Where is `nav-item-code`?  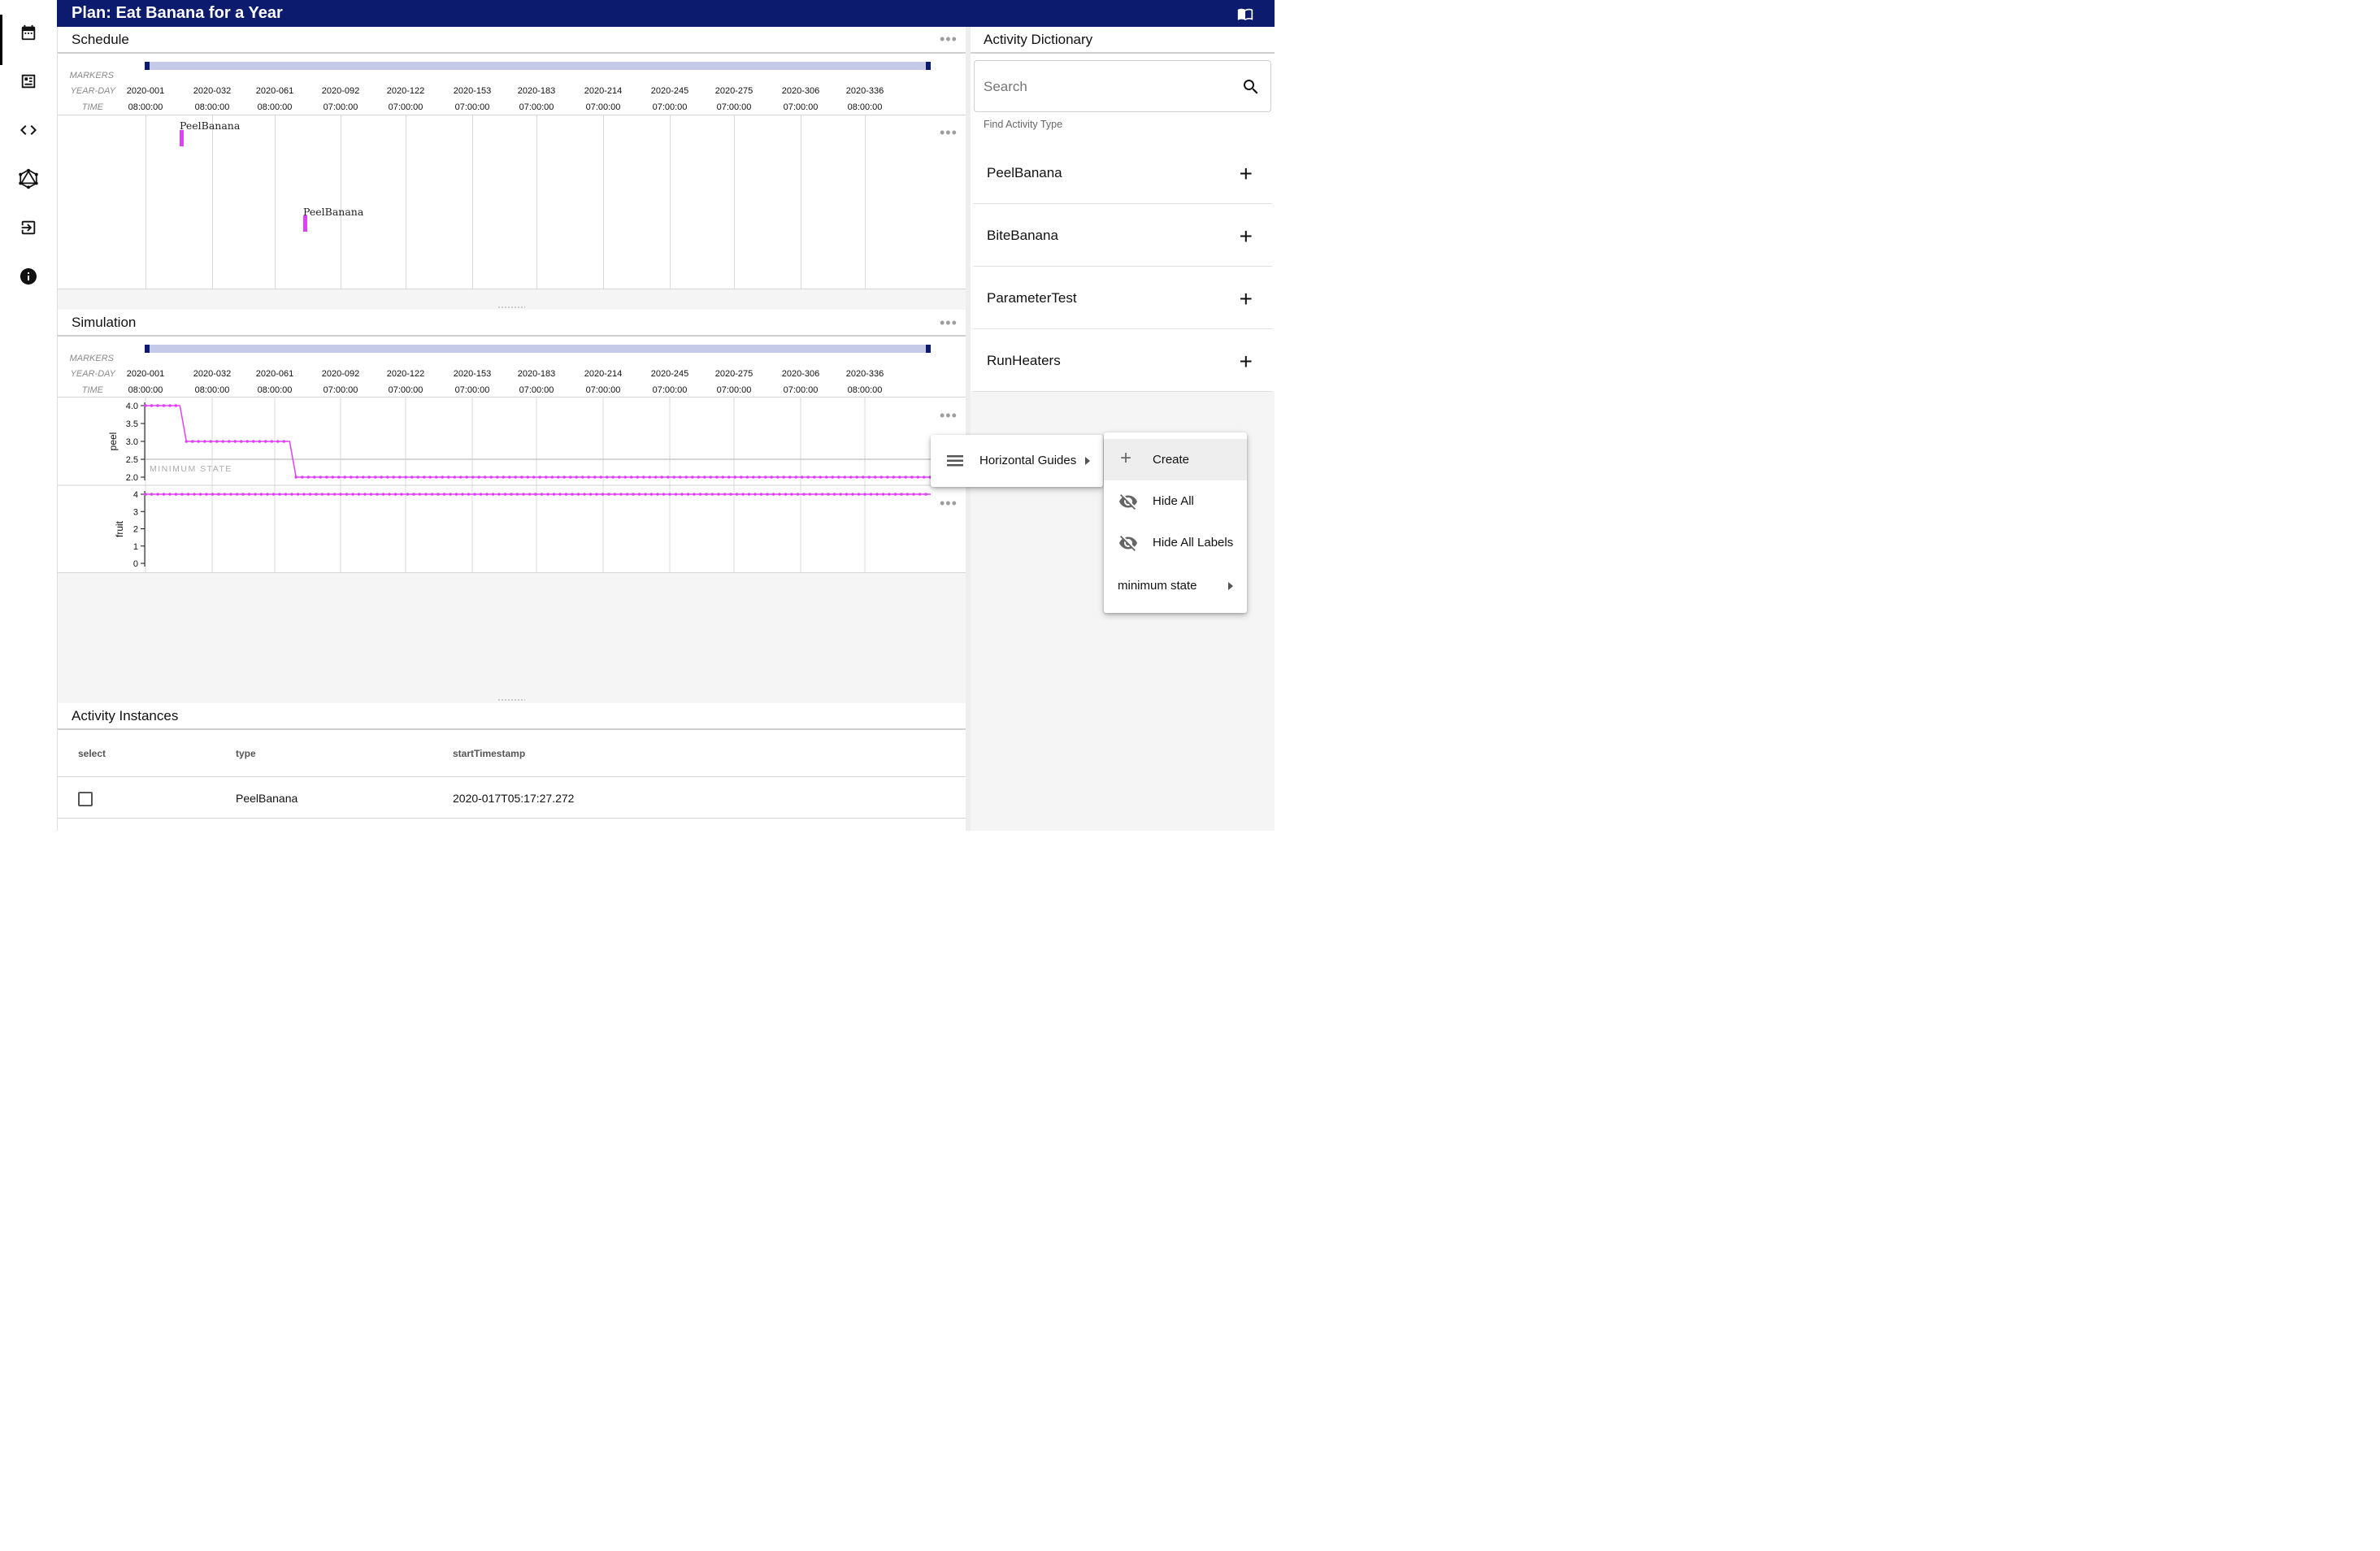
nav-item-code is located at coordinates (28, 130).